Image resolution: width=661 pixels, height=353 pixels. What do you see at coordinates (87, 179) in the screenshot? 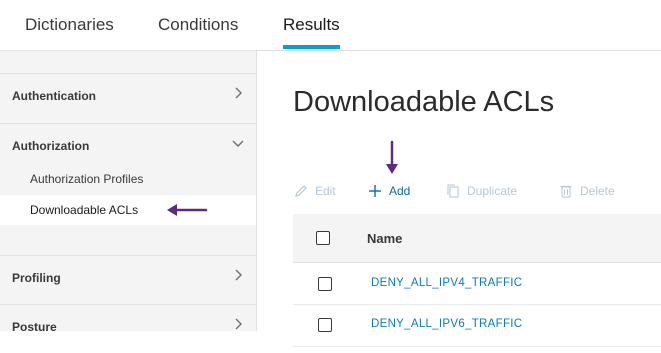
I see `sidebar-item-label: Authorization Profiles` at bounding box center [87, 179].